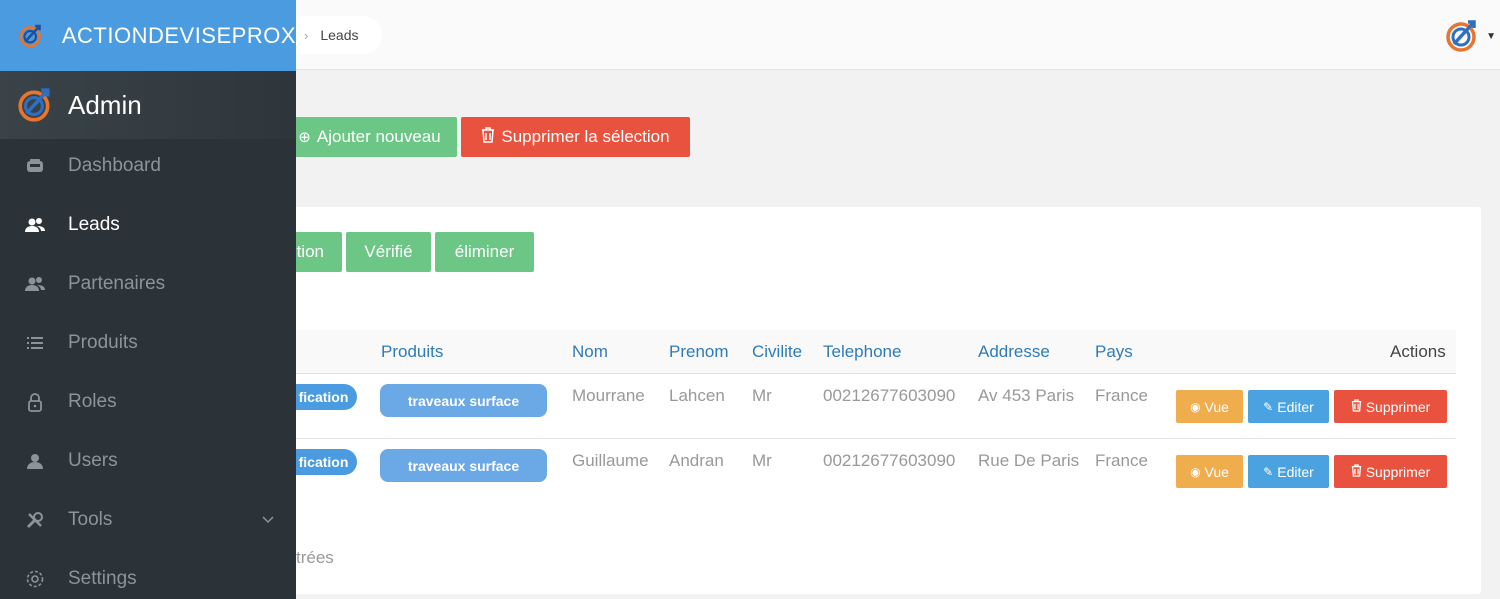 The image size is (1500, 599). Describe the element at coordinates (697, 395) in the screenshot. I see `cell-prenom: Lahcen` at that location.